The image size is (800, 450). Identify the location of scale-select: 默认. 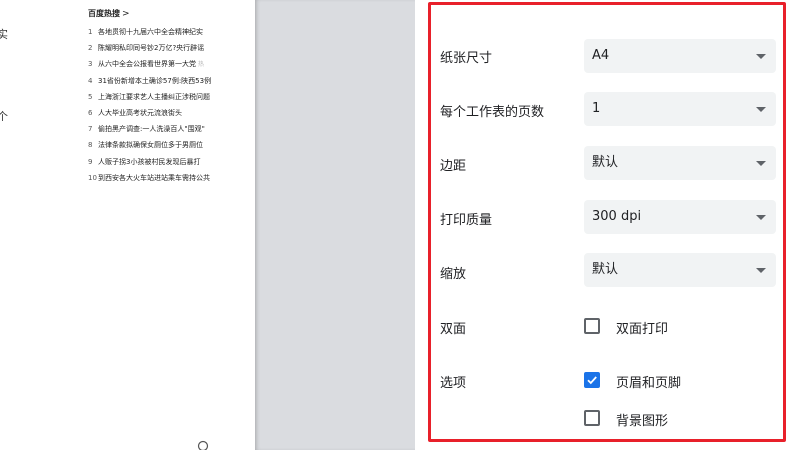
(680, 270).